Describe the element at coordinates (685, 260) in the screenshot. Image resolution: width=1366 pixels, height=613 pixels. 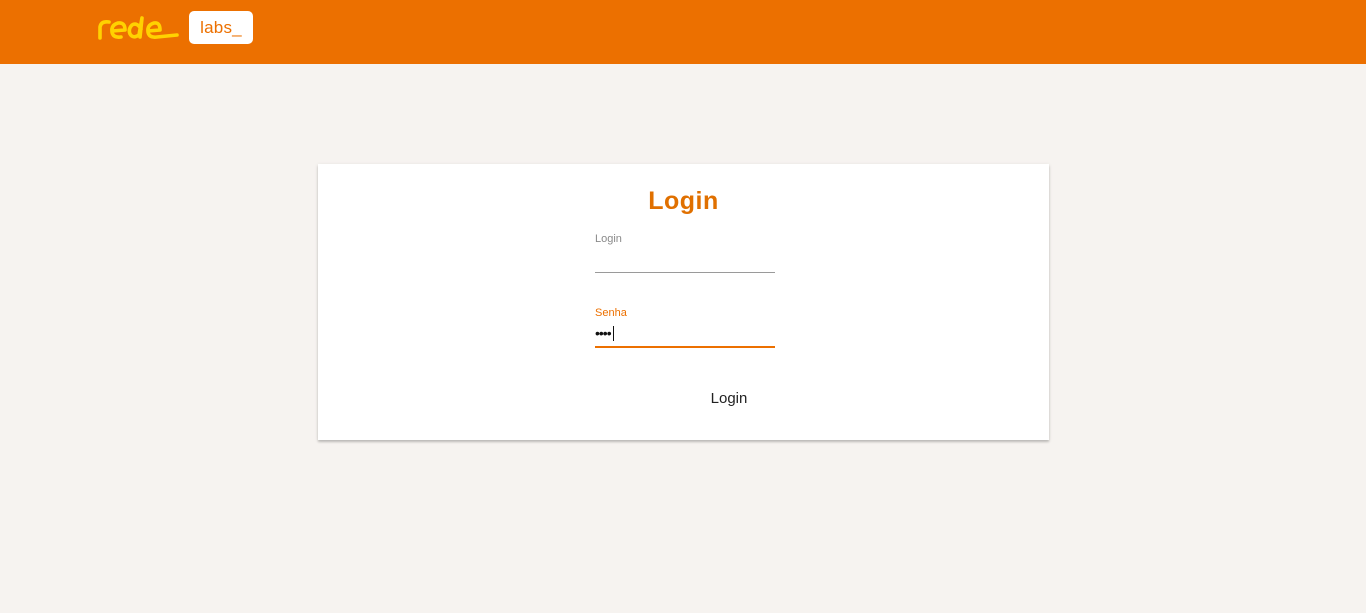
I see `login-input` at that location.